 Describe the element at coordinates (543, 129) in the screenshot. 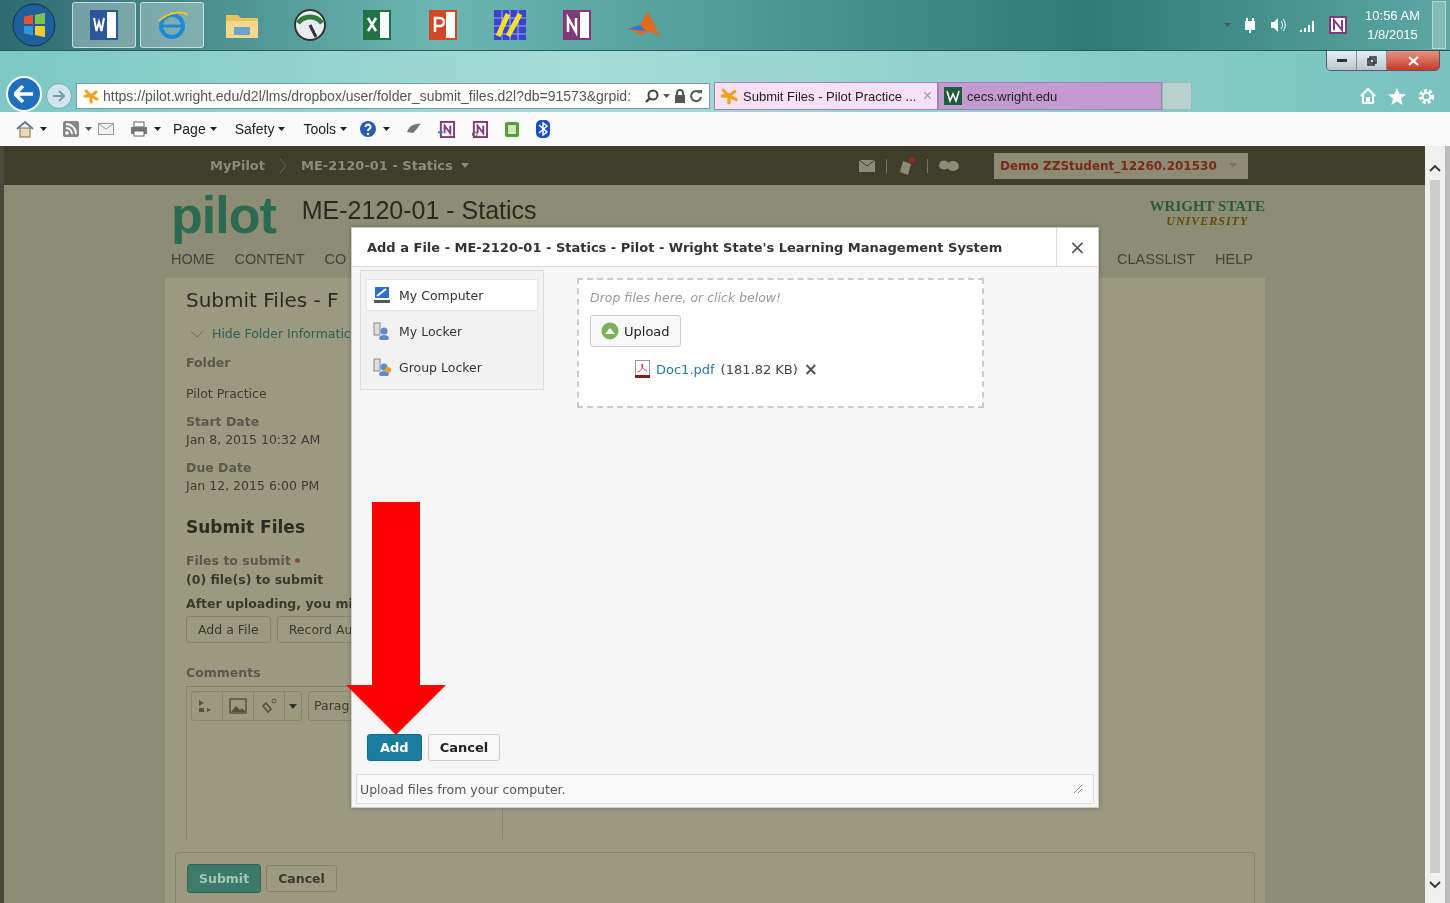

I see `bluetooth-icon` at that location.